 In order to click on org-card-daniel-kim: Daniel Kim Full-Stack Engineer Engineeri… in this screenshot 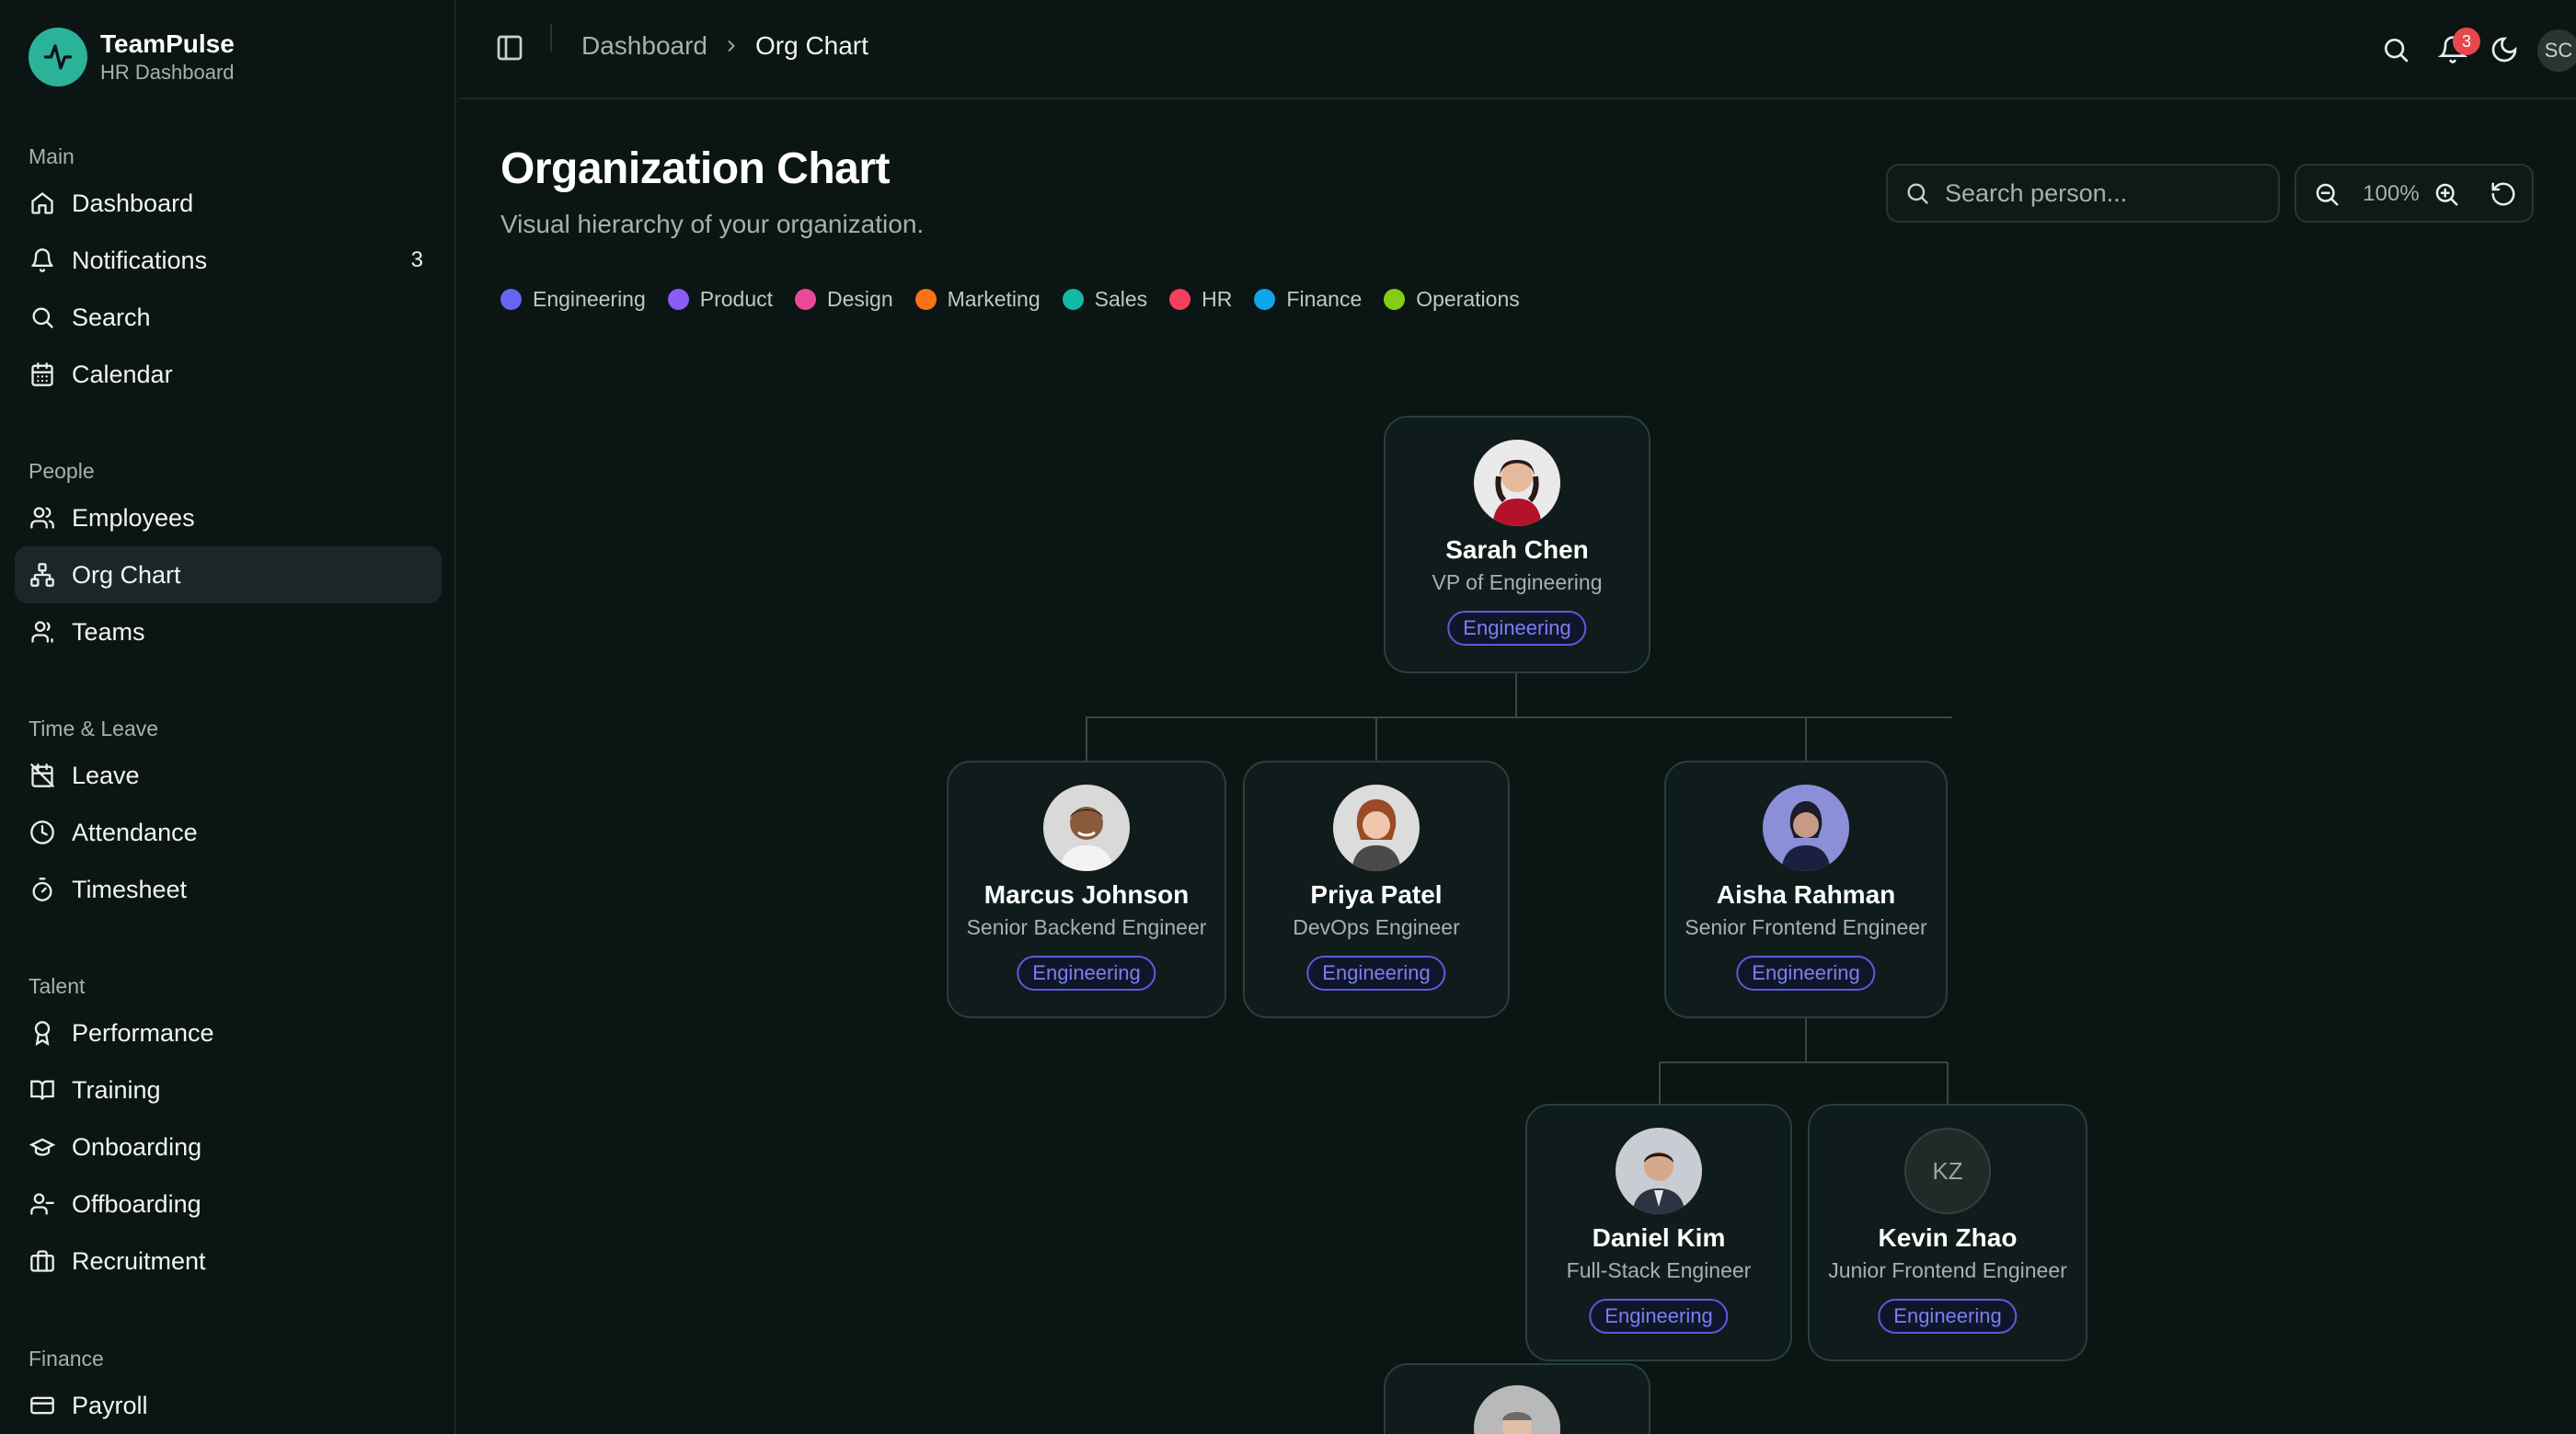, I will do `click(1658, 1233)`.